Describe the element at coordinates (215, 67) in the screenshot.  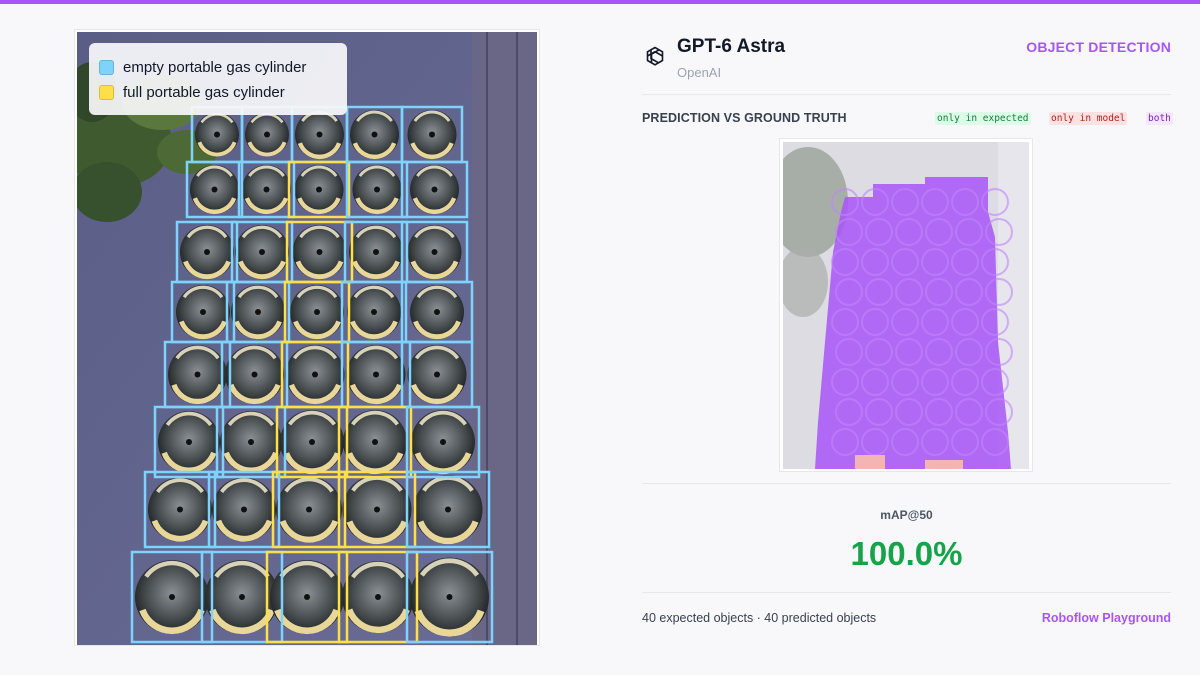
I see `legend-label-empty: empty portable gas cylinder` at that location.